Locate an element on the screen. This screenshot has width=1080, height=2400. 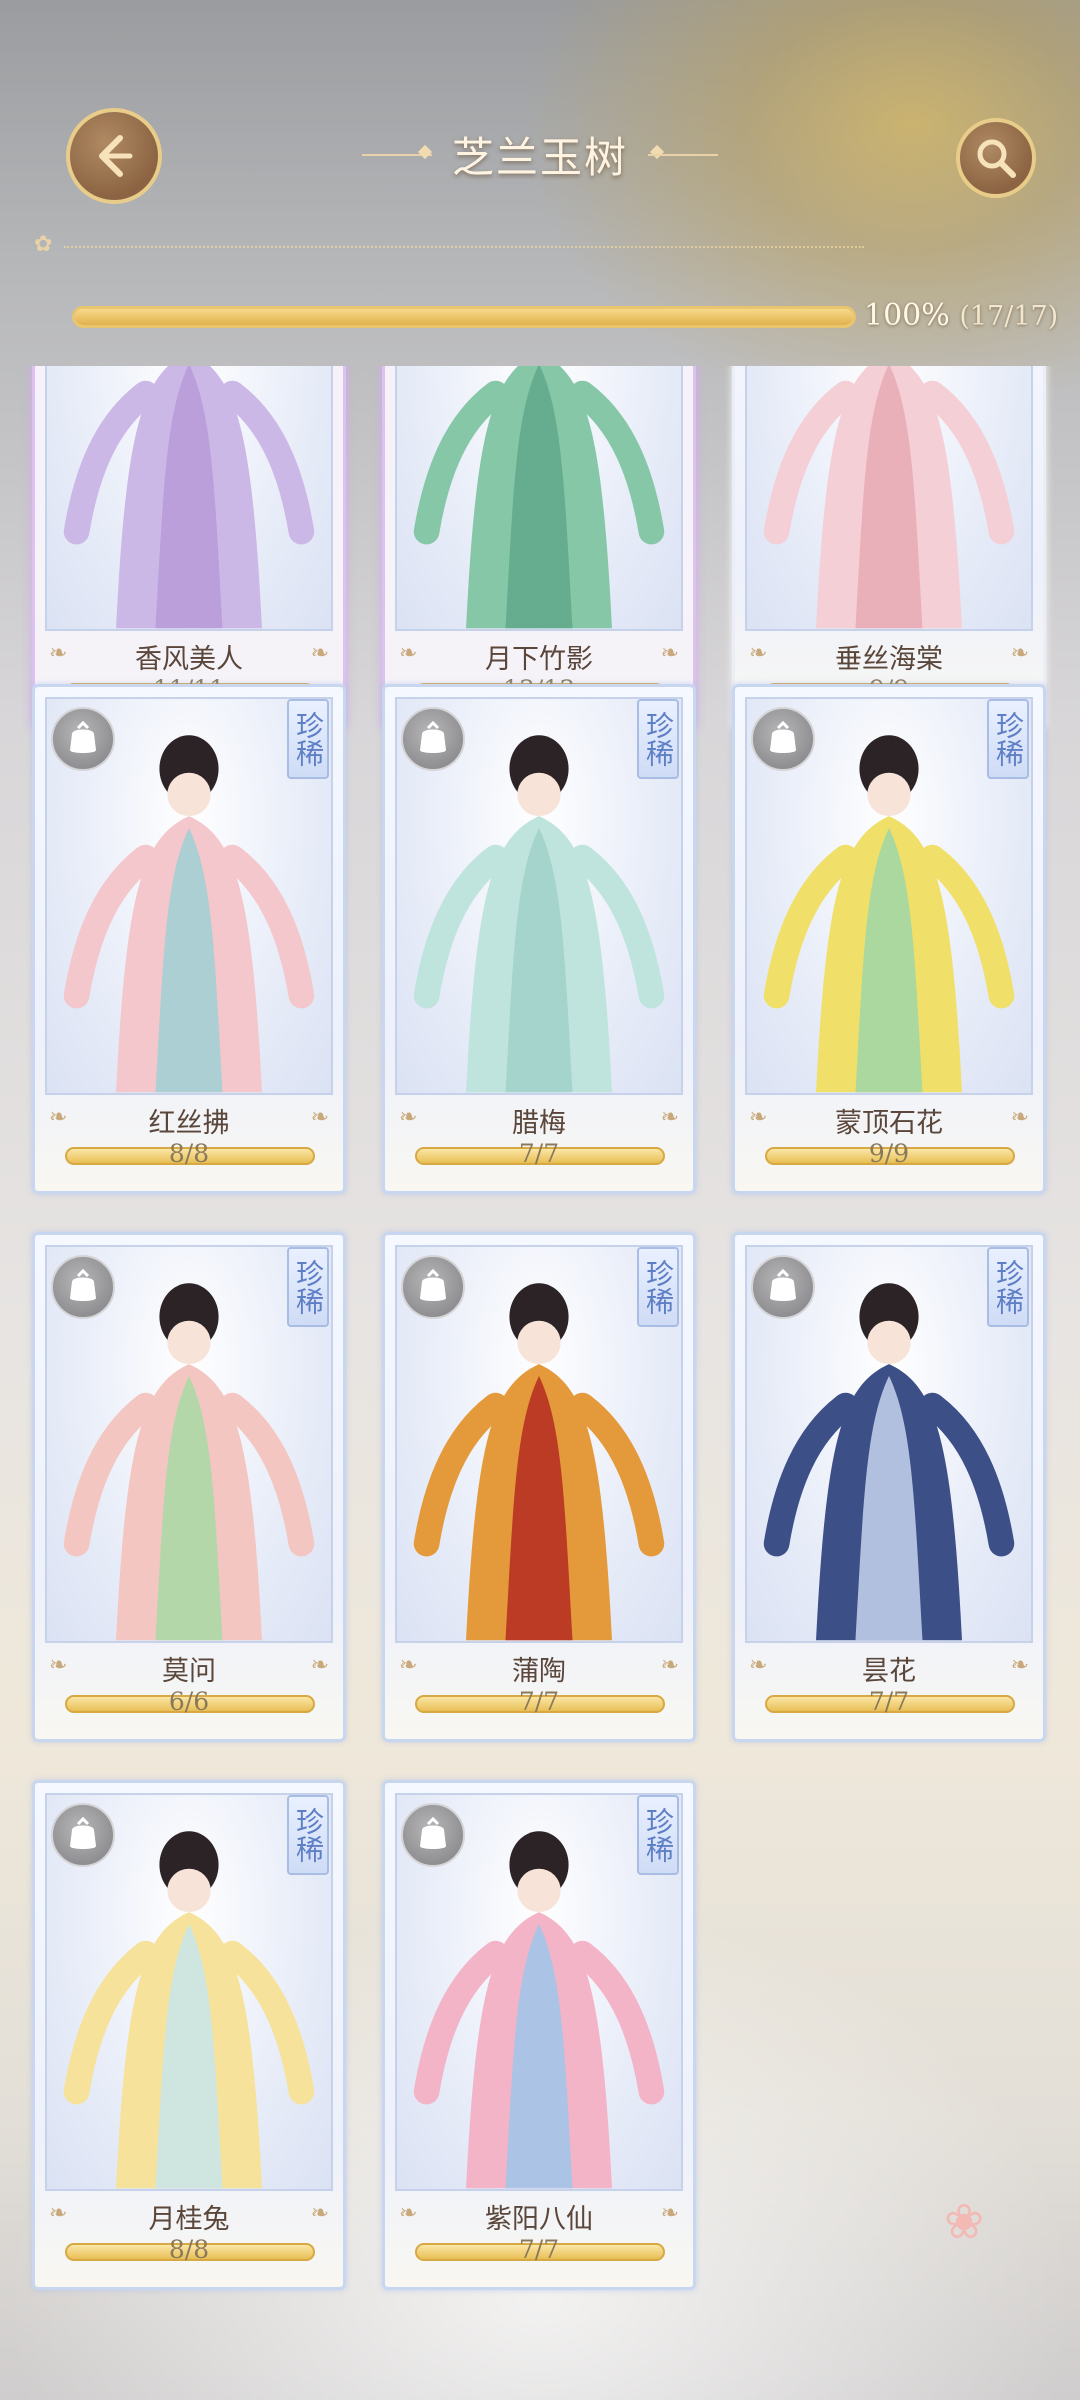
outfit-name: 昙花 is located at coordinates (889, 1671).